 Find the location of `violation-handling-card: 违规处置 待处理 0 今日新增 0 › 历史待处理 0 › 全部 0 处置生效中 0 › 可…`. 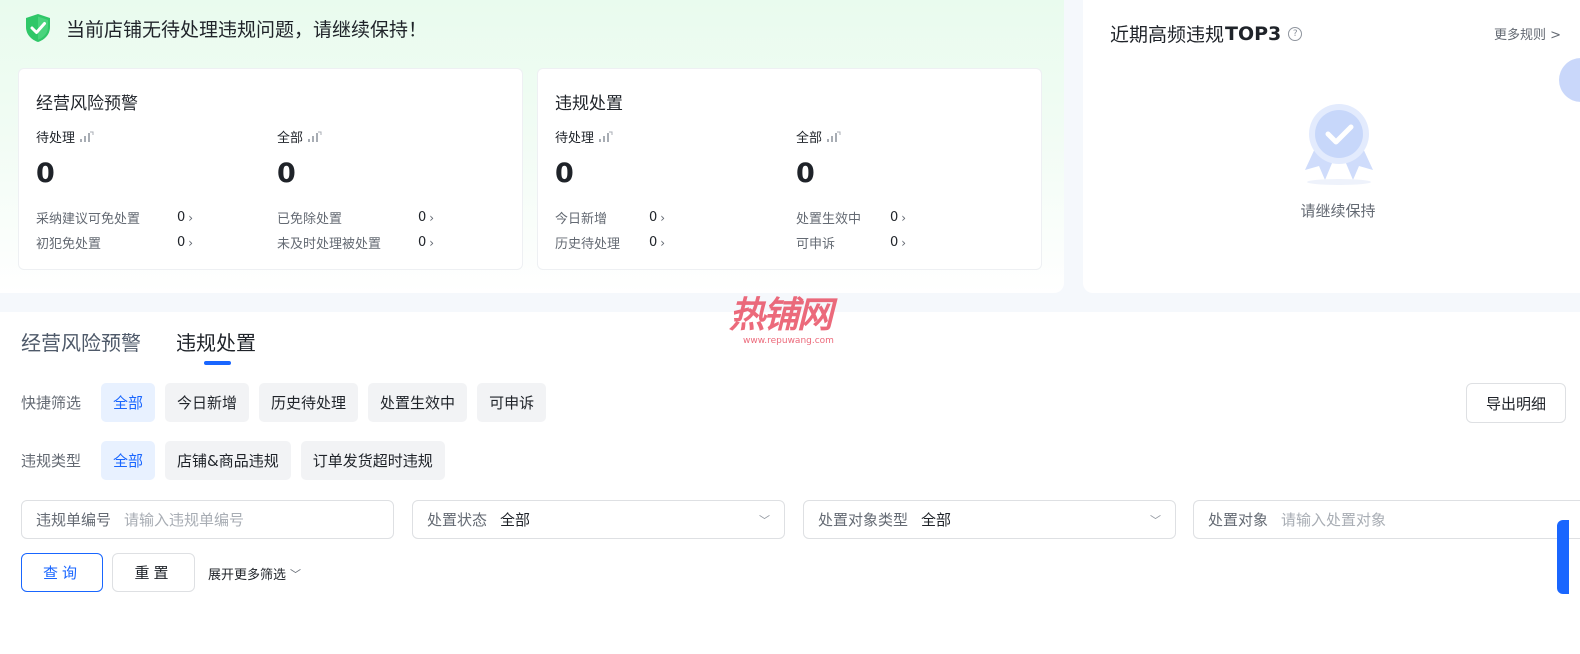

violation-handling-card: 违规处置 待处理 0 今日新增 0 › 历史待处理 0 › 全部 0 处置生效中 0 › 可… is located at coordinates (789, 169).